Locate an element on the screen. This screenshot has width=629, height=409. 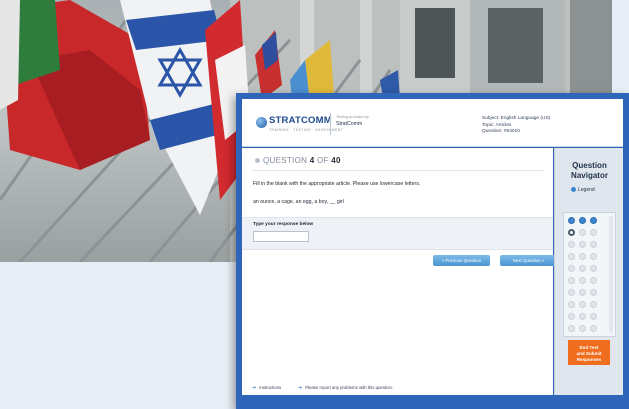
question-bullet-icon is located at coordinates (257, 160).